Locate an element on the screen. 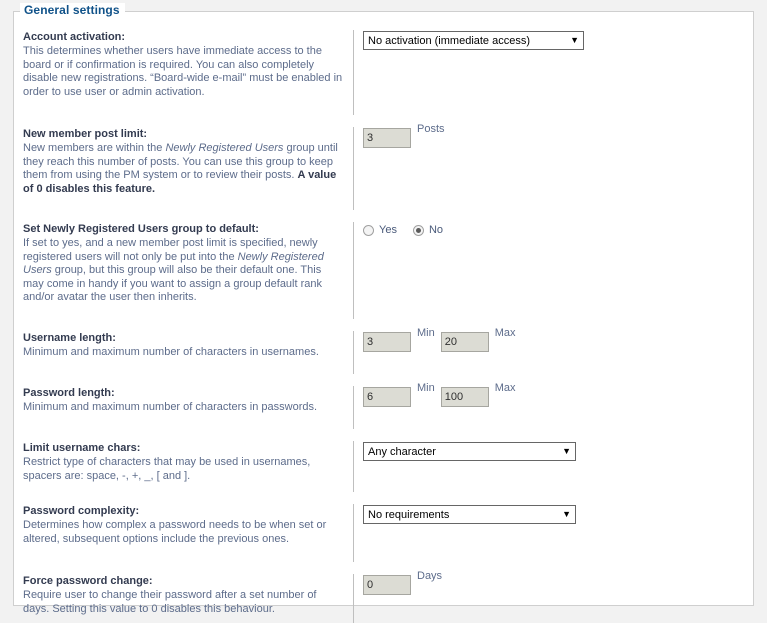 This screenshot has height=623, width=767. radio-no-label: No is located at coordinates (436, 230).